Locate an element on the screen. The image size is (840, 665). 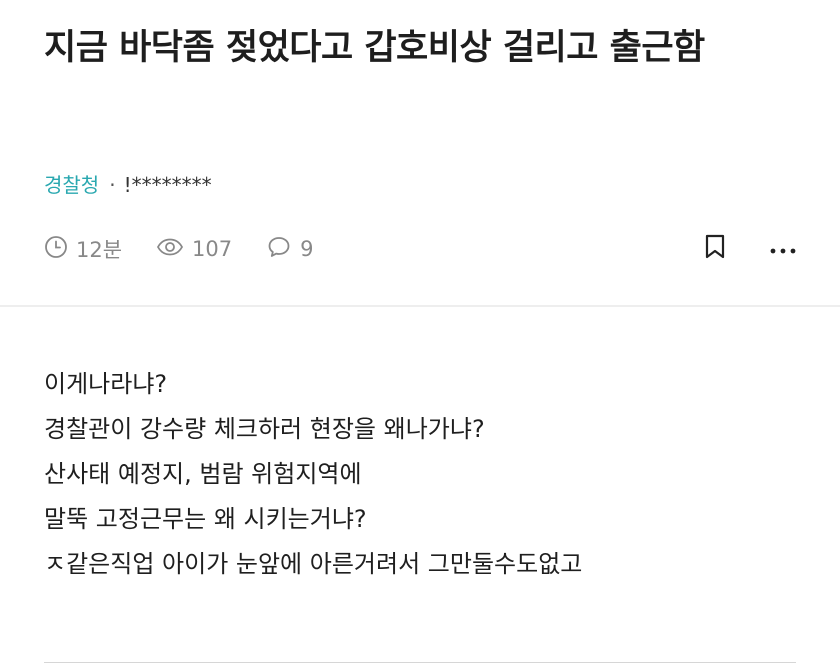
comments-stat: 9 is located at coordinates (290, 249).